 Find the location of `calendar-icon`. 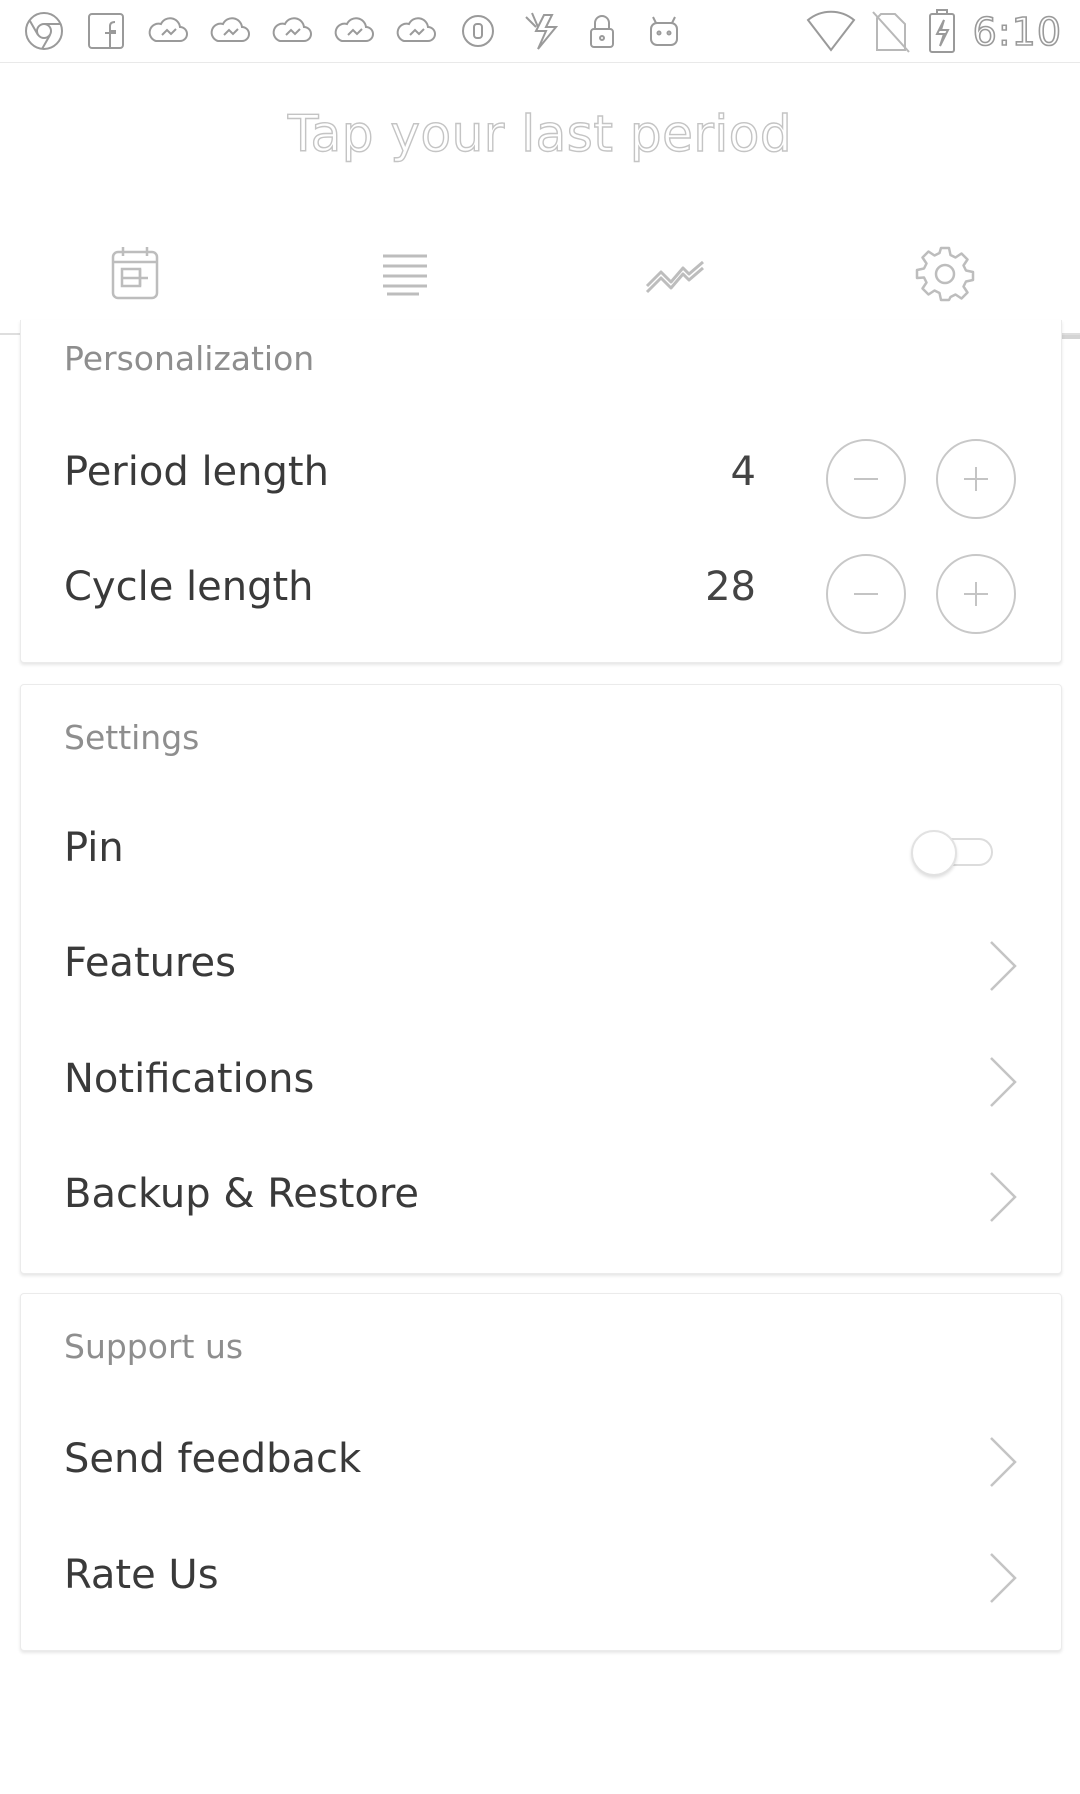

calendar-icon is located at coordinates (135, 273).